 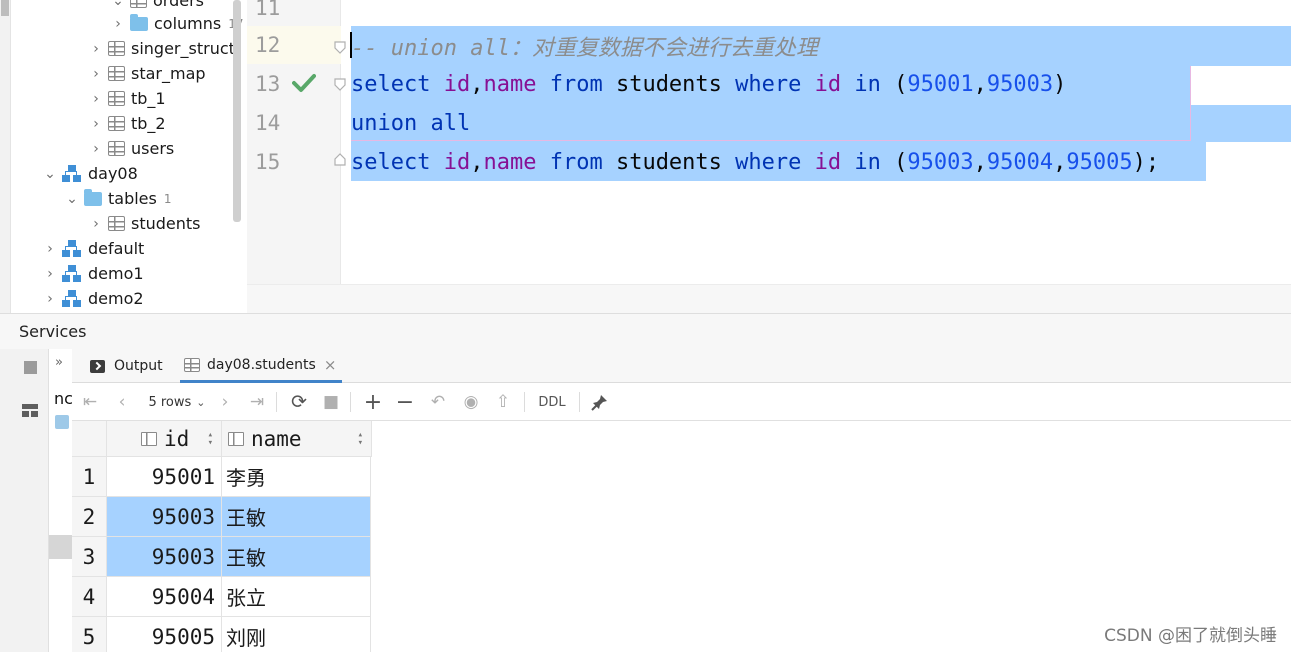 What do you see at coordinates (126, 123) in the screenshot?
I see `tree-item-tb-2: › tb_2` at bounding box center [126, 123].